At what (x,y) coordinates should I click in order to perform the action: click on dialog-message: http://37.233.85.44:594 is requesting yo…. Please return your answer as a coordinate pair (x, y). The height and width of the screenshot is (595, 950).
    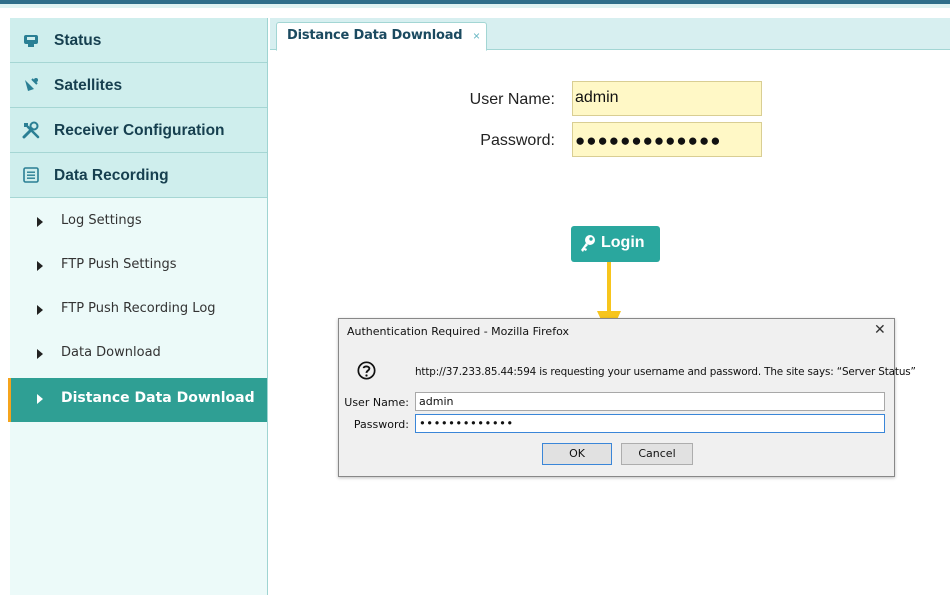
    Looking at the image, I should click on (665, 372).